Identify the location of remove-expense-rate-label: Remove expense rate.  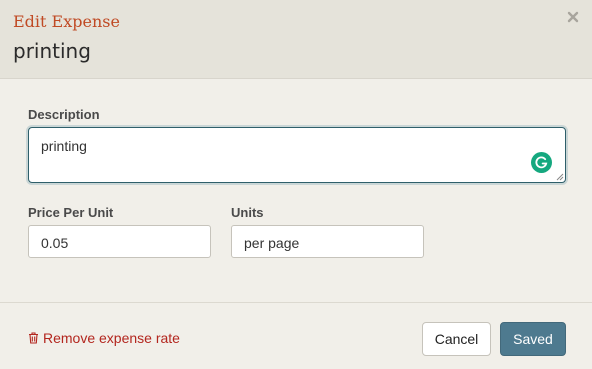
(111, 338).